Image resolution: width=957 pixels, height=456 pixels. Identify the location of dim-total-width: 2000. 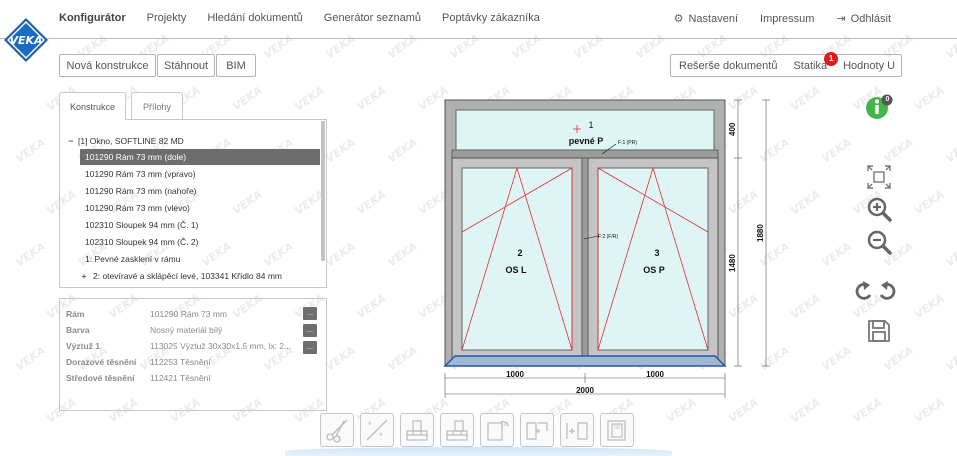
(585, 390).